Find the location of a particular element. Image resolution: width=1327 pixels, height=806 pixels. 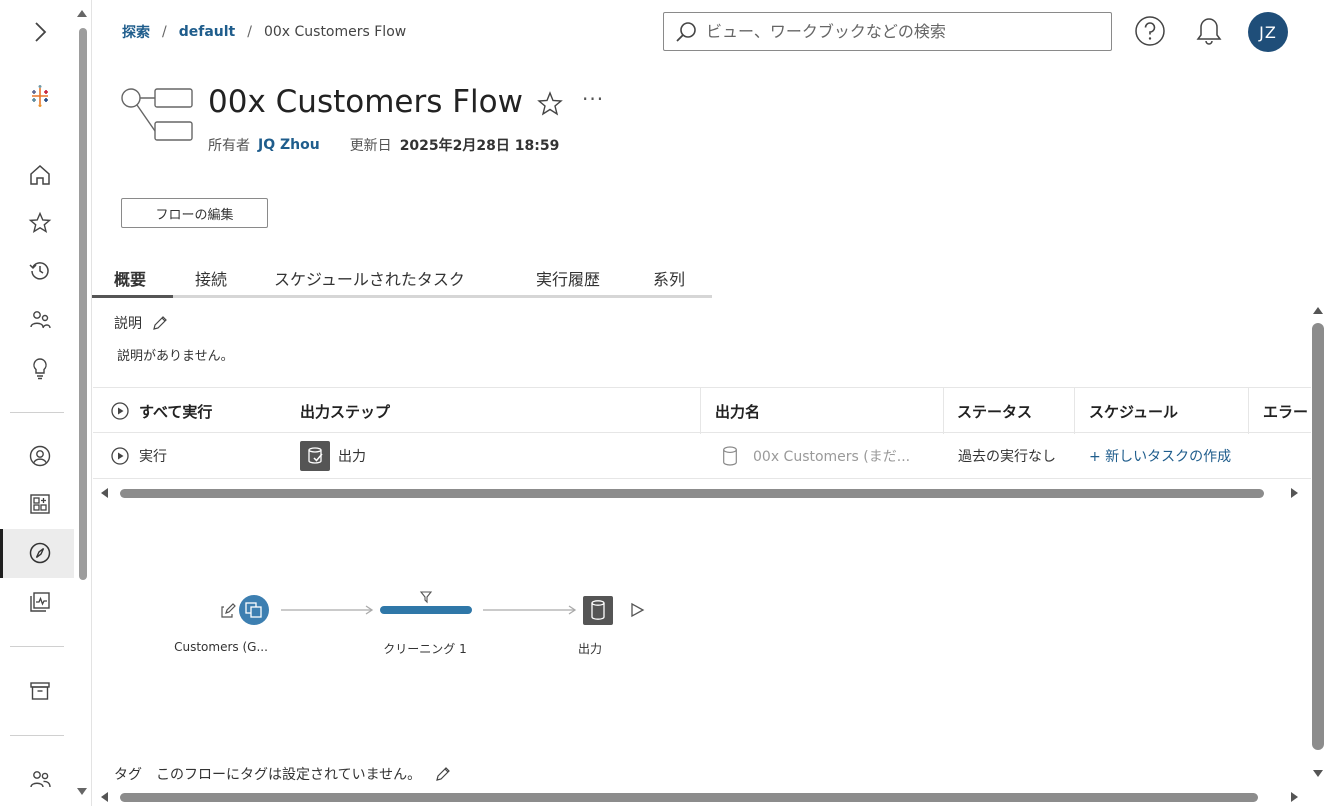

page-title: 00x Customers Flow is located at coordinates (365, 102).